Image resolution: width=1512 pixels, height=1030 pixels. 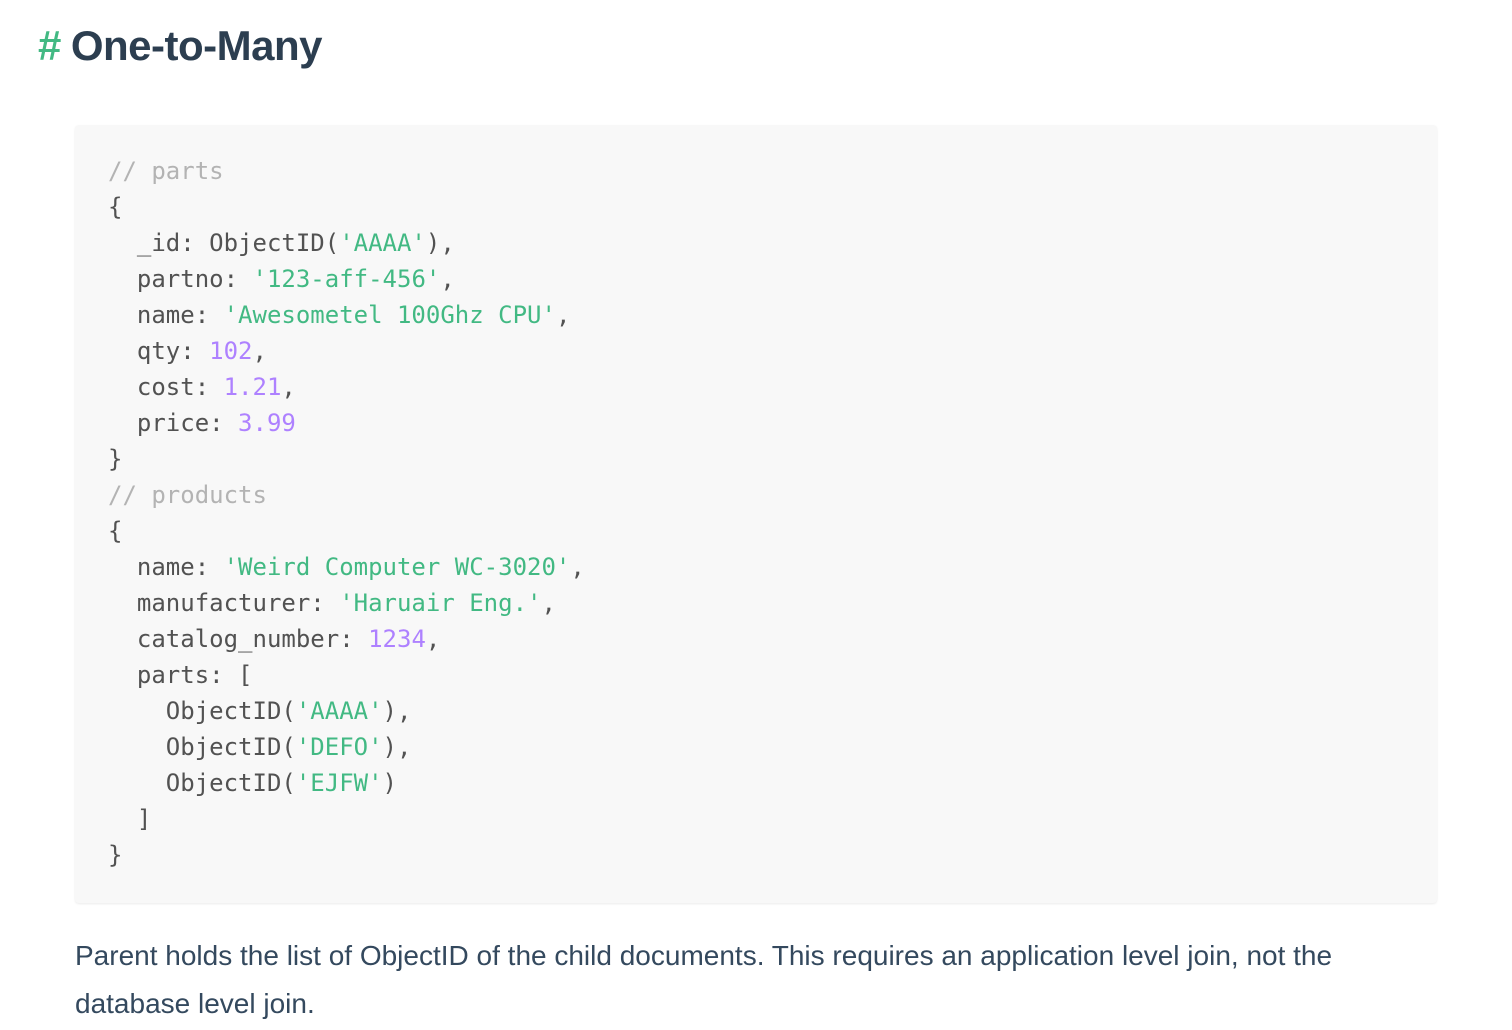 I want to click on code-line: partno: '123-aff-456',, so click(x=281, y=279).